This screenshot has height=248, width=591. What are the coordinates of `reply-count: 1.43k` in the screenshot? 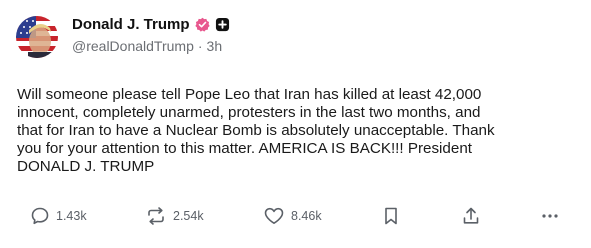 It's located at (71, 216).